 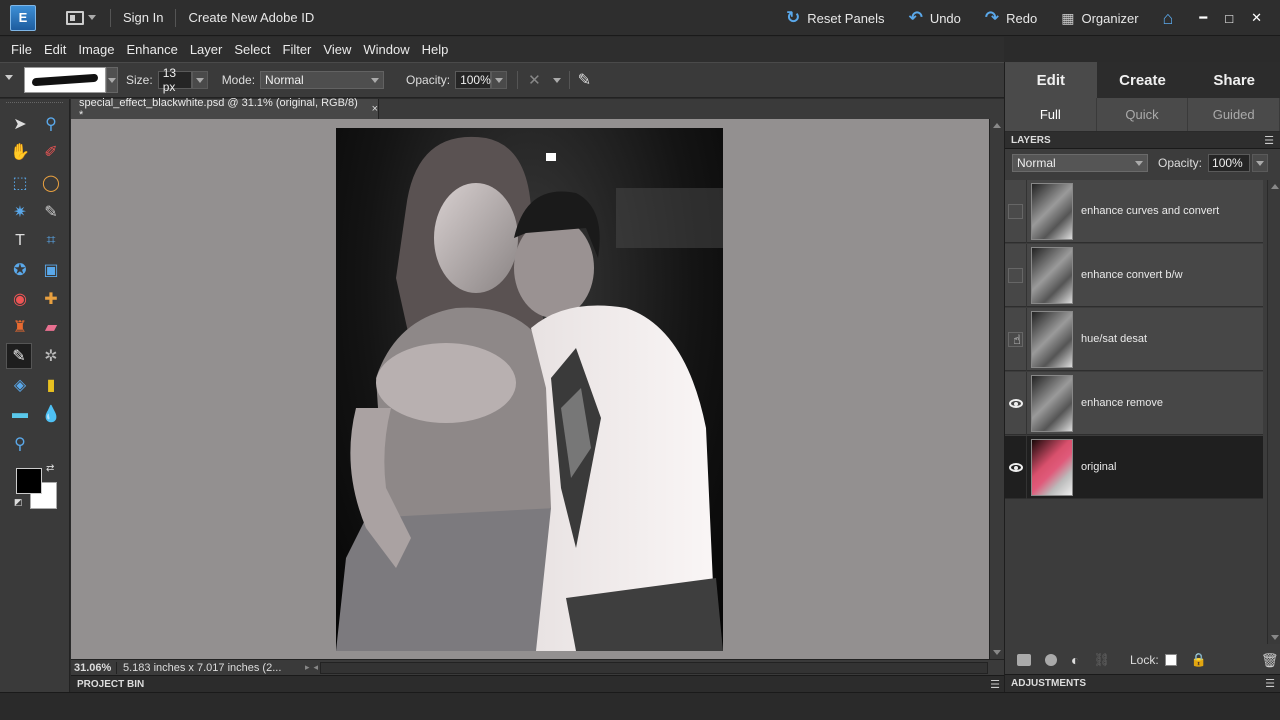 I want to click on paint-bucket-tool-icon: ◈, so click(x=20, y=385).